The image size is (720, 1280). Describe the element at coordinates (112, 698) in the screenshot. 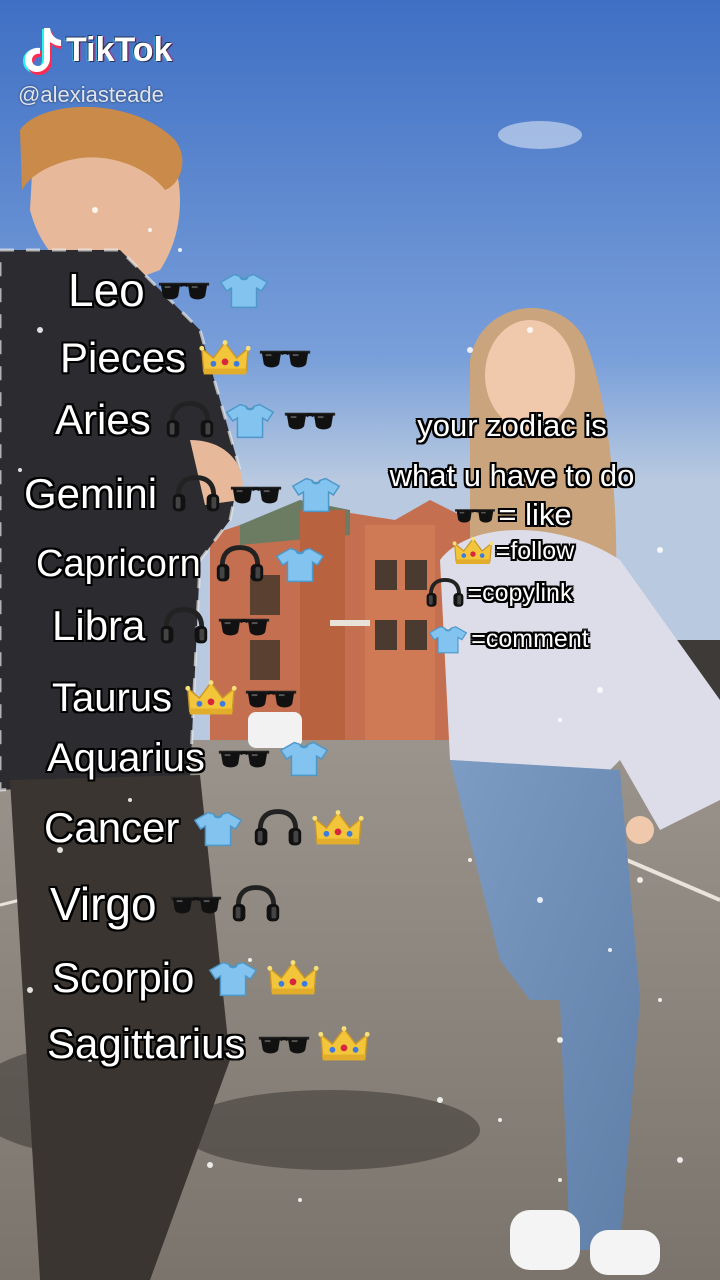

I see `zodiac-sign-label: Taurus` at that location.